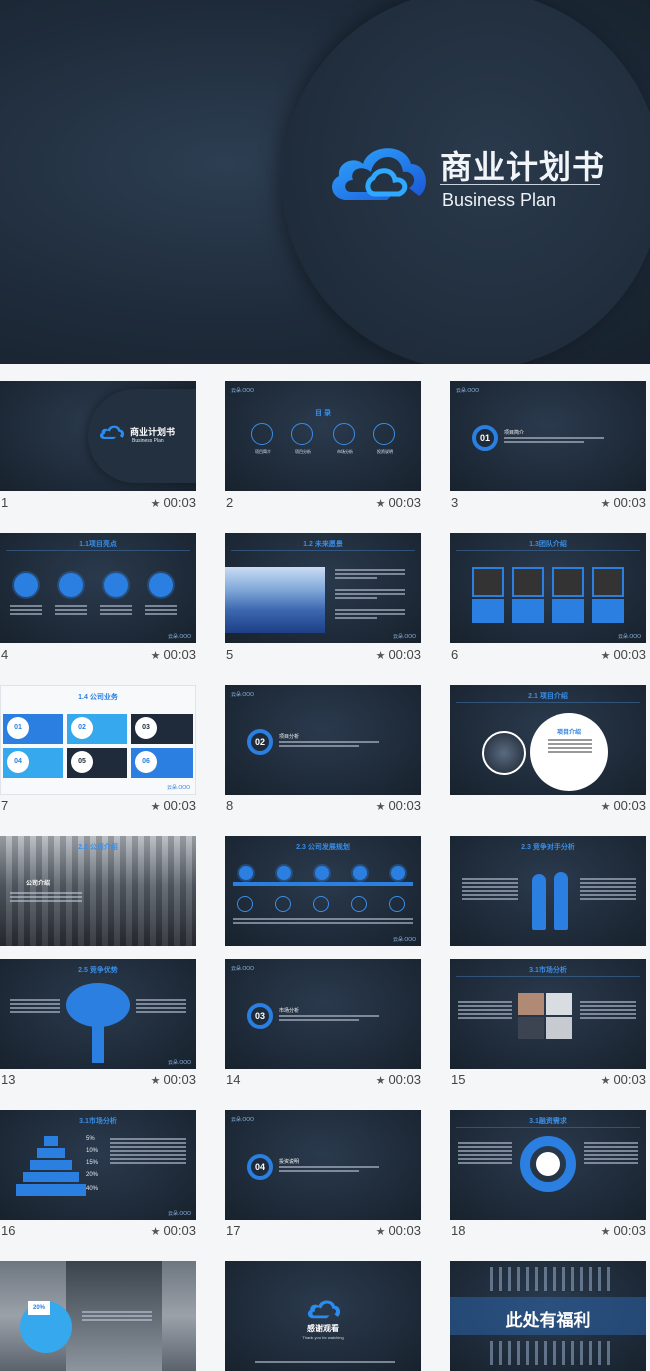 This screenshot has width=650, height=1371. Describe the element at coordinates (323, 1165) in the screenshot. I see `slide-thumbnail-17: 云朵.OOO 04 投资说明` at that location.